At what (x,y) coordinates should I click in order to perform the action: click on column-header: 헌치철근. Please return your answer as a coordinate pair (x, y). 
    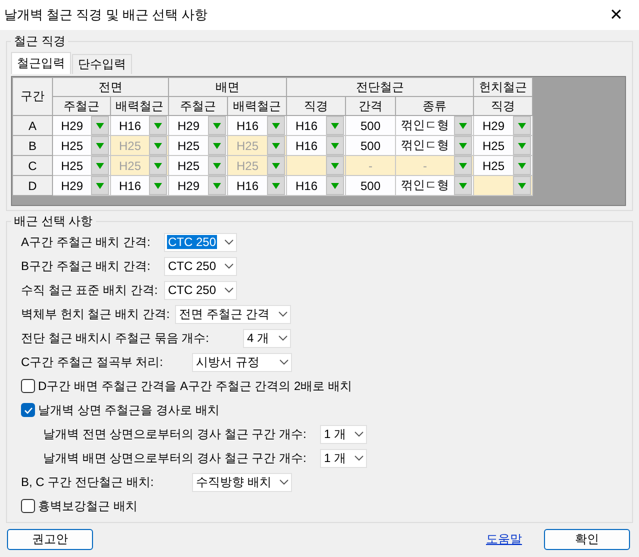
    Looking at the image, I should click on (503, 87).